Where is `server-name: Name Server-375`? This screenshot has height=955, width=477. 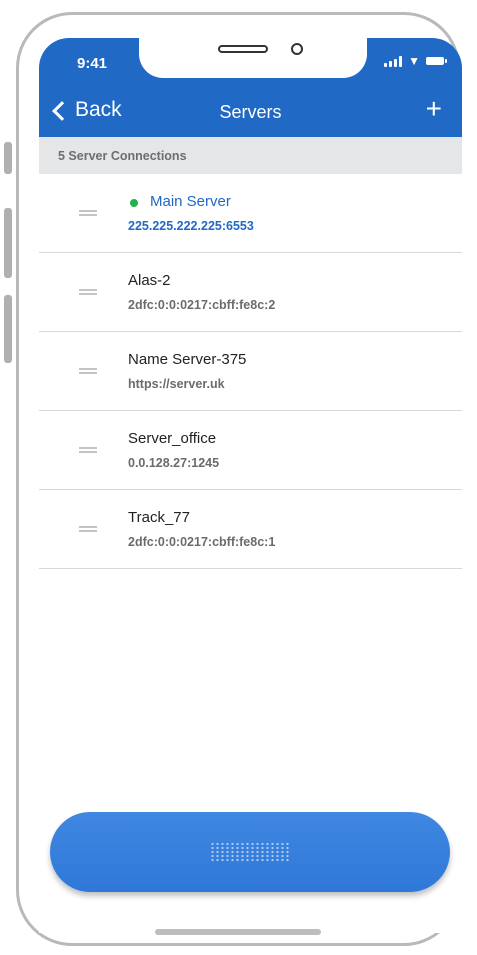
server-name: Name Server-375 is located at coordinates (187, 359).